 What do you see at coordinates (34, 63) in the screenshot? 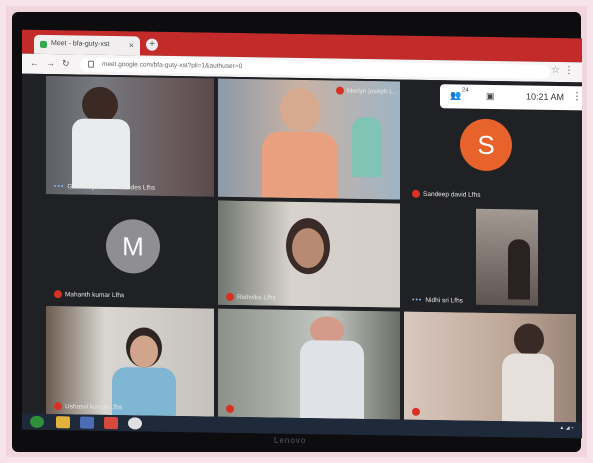
I see `back-arrow-icon: ←` at bounding box center [34, 63].